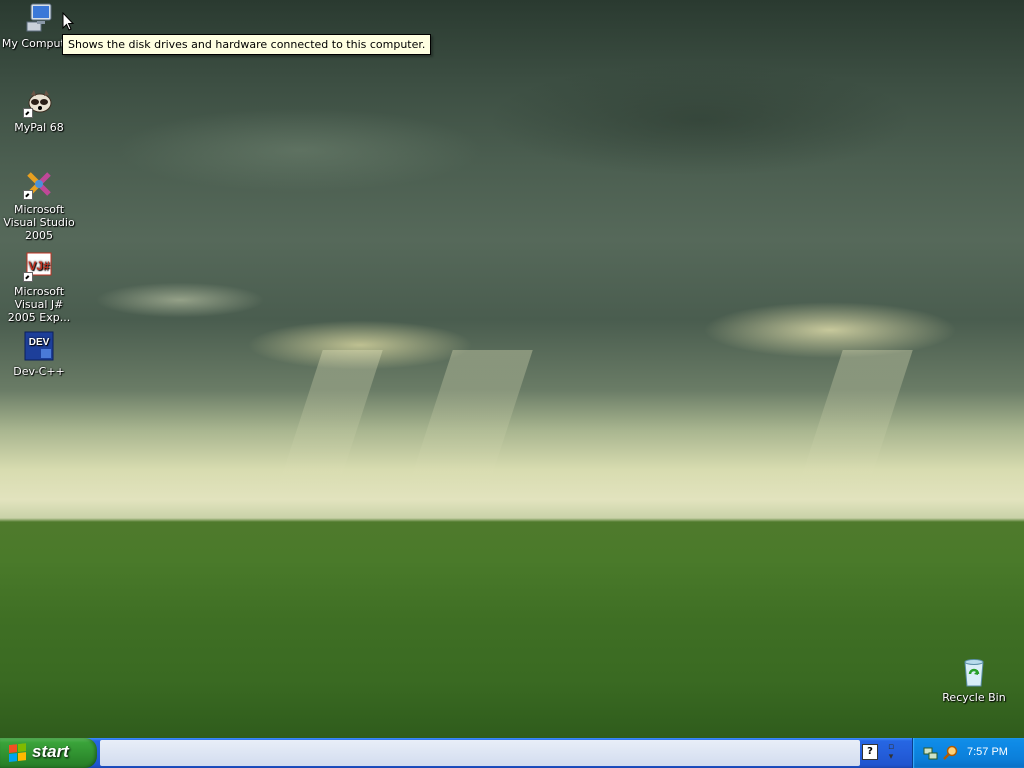 This screenshot has height=768, width=1024. I want to click on visual-studio-icon, so click(39, 184).